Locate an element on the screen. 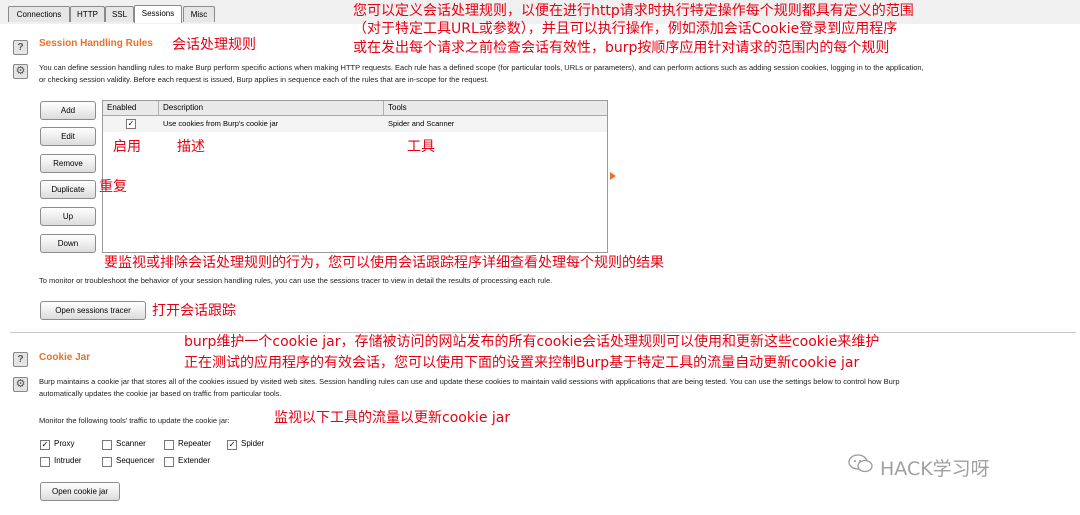  table-header: Enabled Description Tools is located at coordinates (355, 108).